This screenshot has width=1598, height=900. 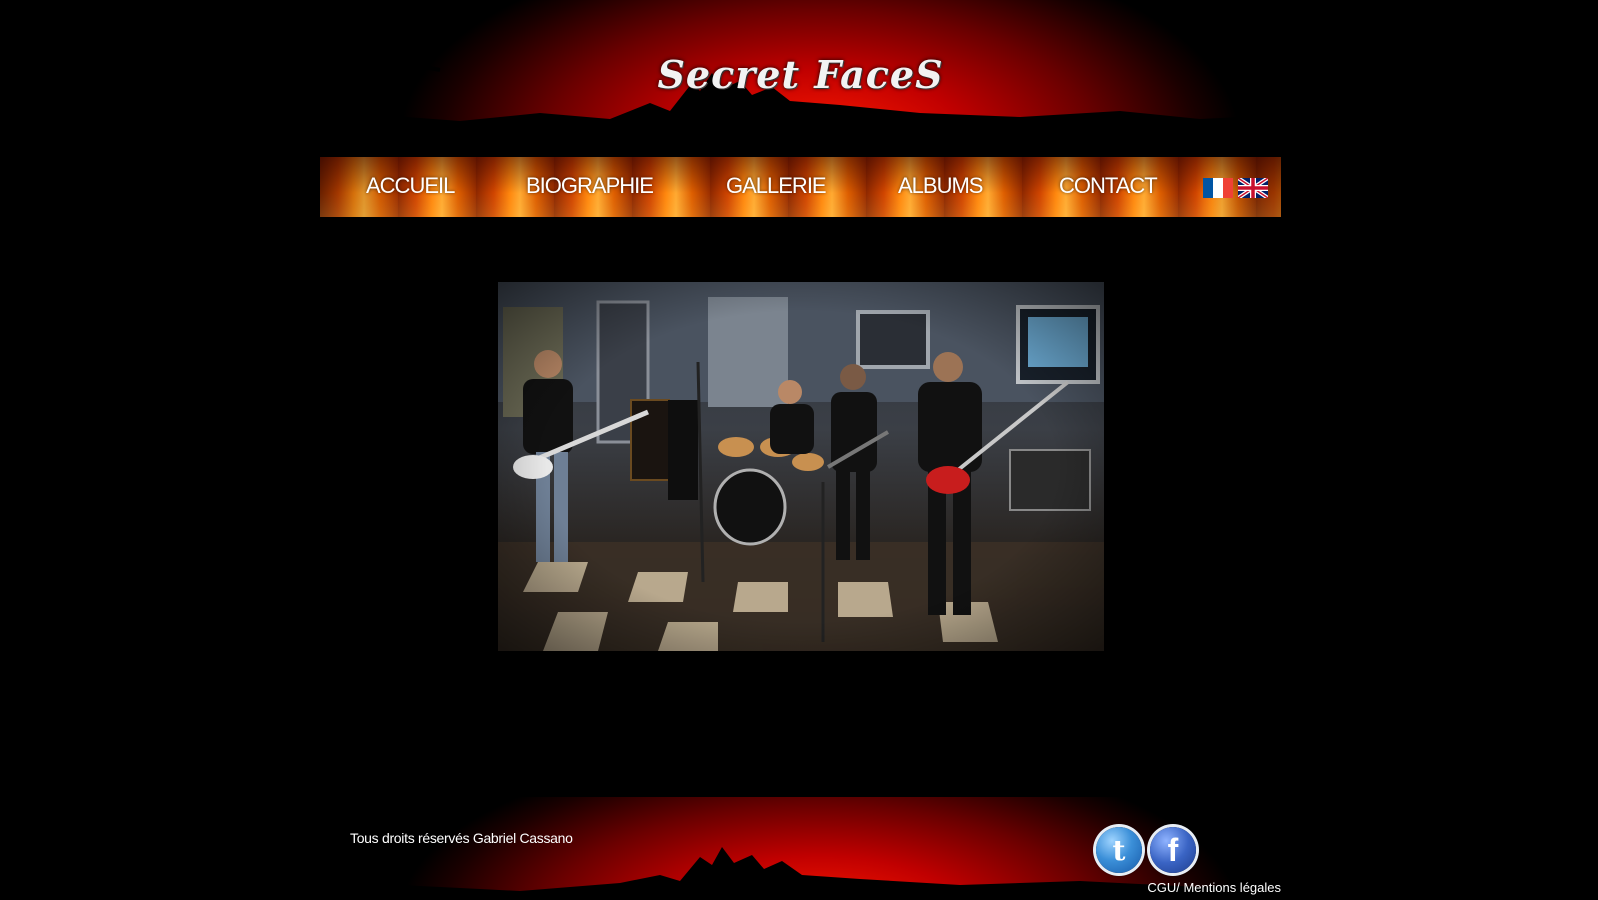 I want to click on facebook-icon: f, so click(x=1173, y=850).